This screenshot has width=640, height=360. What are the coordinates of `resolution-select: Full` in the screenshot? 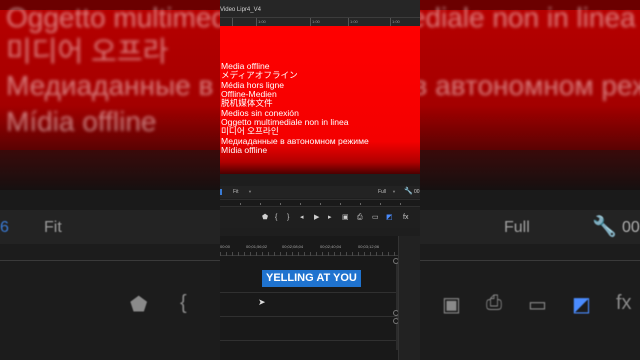 It's located at (382, 192).